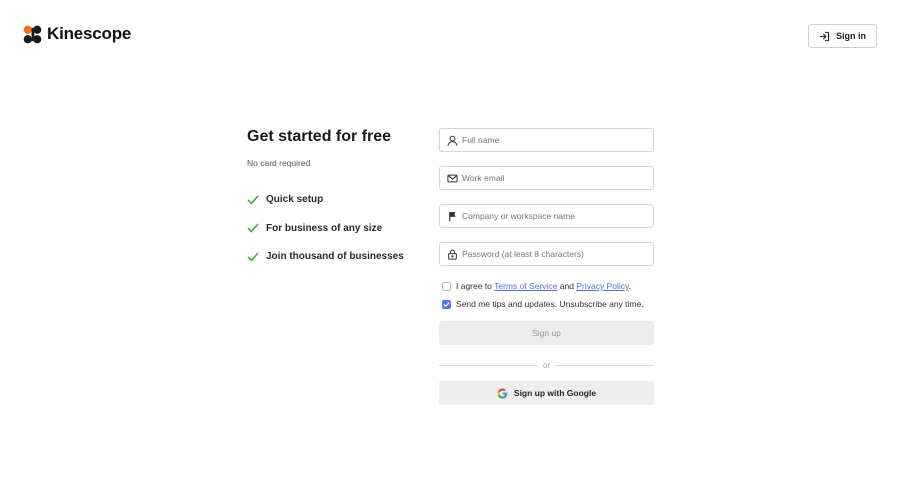 The width and height of the screenshot is (900, 484). I want to click on feature-item: Quick setup, so click(337, 199).